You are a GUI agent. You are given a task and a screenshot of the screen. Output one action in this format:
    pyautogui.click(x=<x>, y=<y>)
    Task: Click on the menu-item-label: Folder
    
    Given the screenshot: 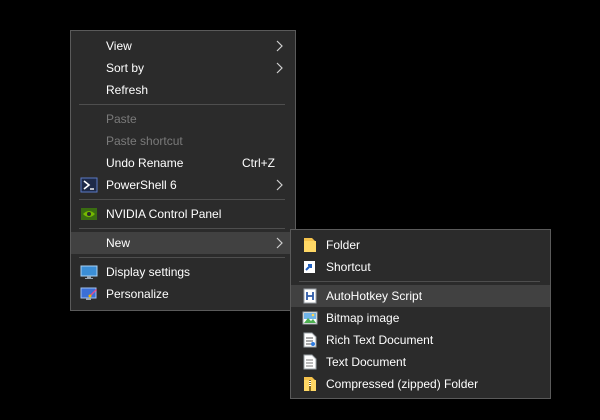 What is the action you would take?
    pyautogui.click(x=343, y=245)
    